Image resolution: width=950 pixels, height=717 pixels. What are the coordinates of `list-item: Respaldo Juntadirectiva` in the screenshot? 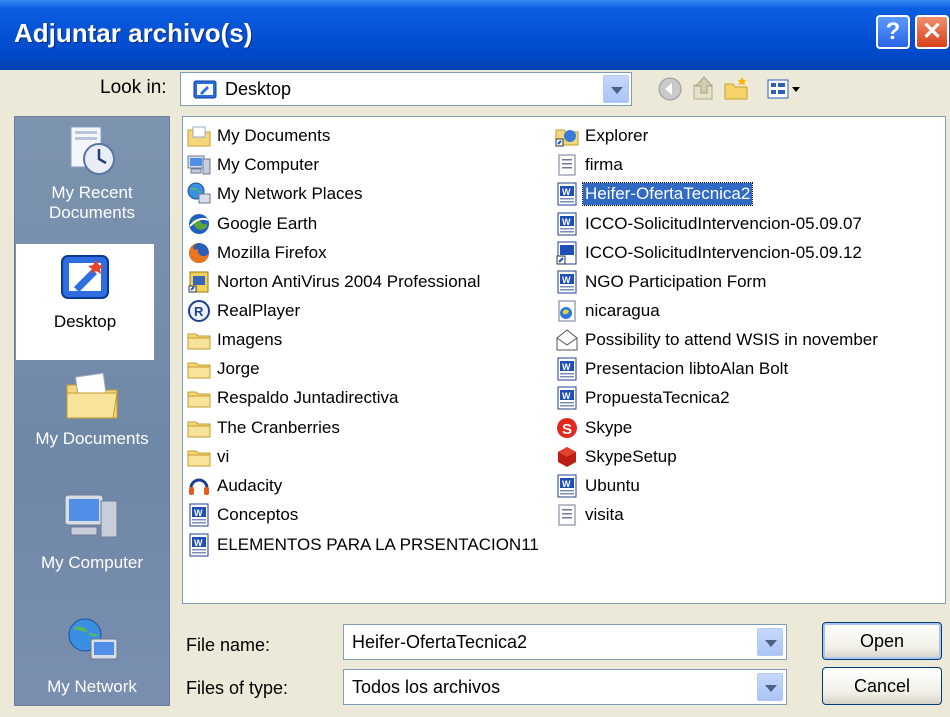 It's located at (293, 398).